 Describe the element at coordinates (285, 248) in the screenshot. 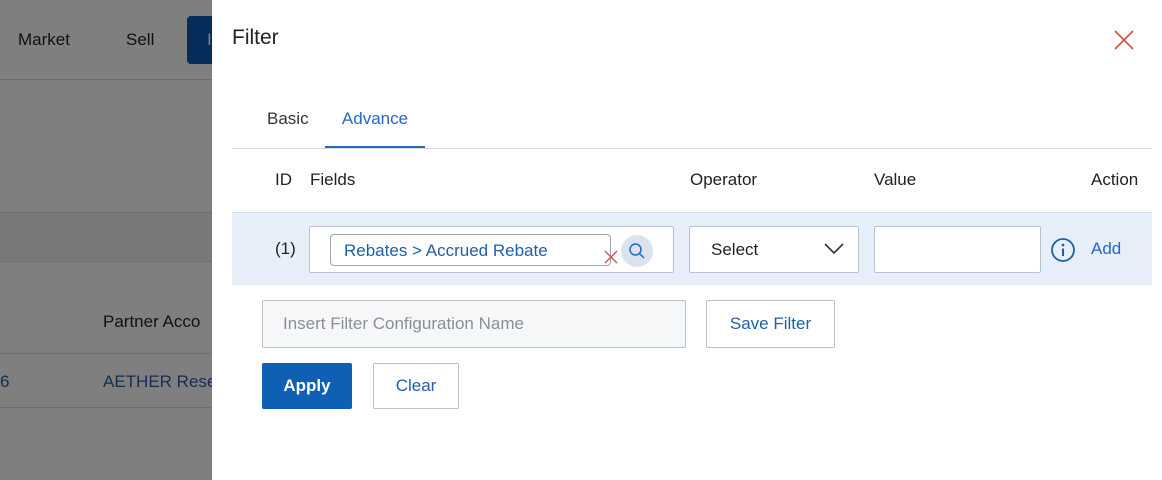

I see `rule-id: (1)` at that location.